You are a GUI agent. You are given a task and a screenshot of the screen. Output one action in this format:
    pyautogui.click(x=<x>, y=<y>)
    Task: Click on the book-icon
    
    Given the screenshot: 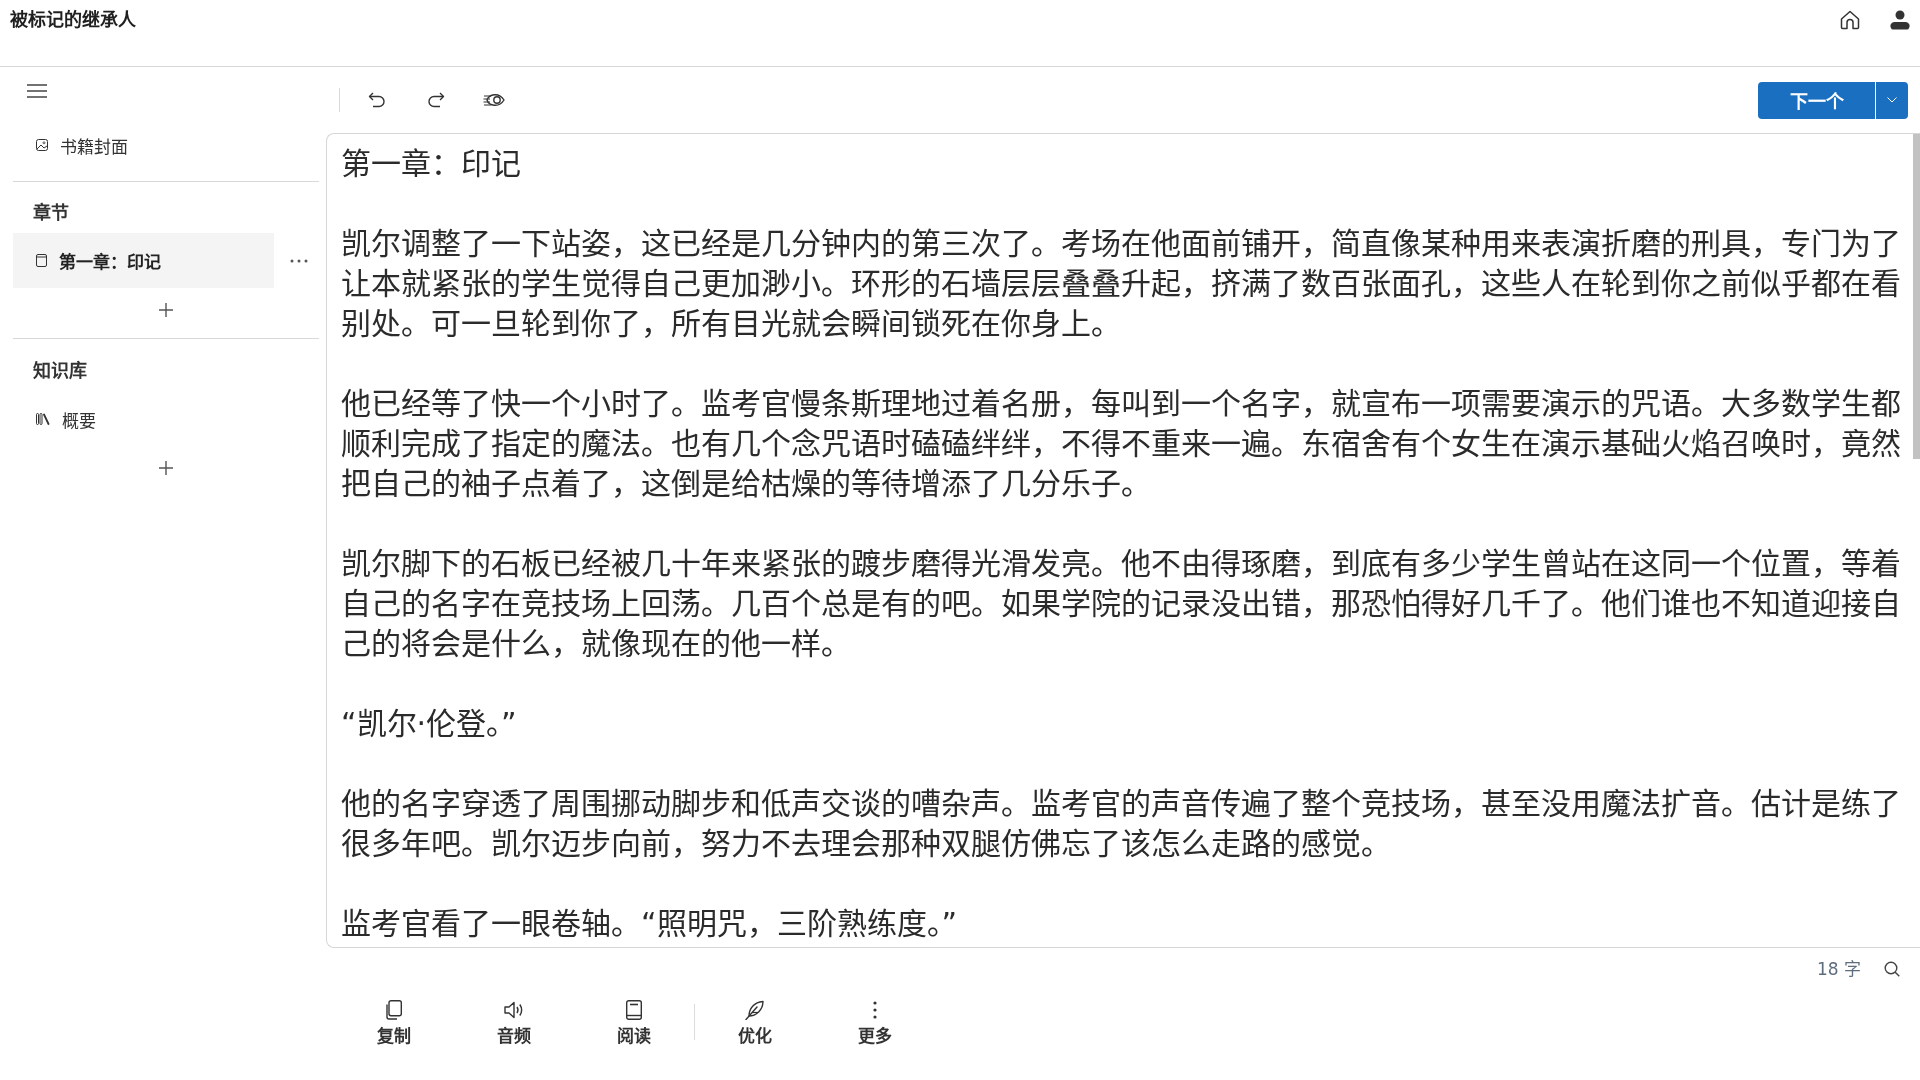 What is the action you would take?
    pyautogui.click(x=634, y=1010)
    